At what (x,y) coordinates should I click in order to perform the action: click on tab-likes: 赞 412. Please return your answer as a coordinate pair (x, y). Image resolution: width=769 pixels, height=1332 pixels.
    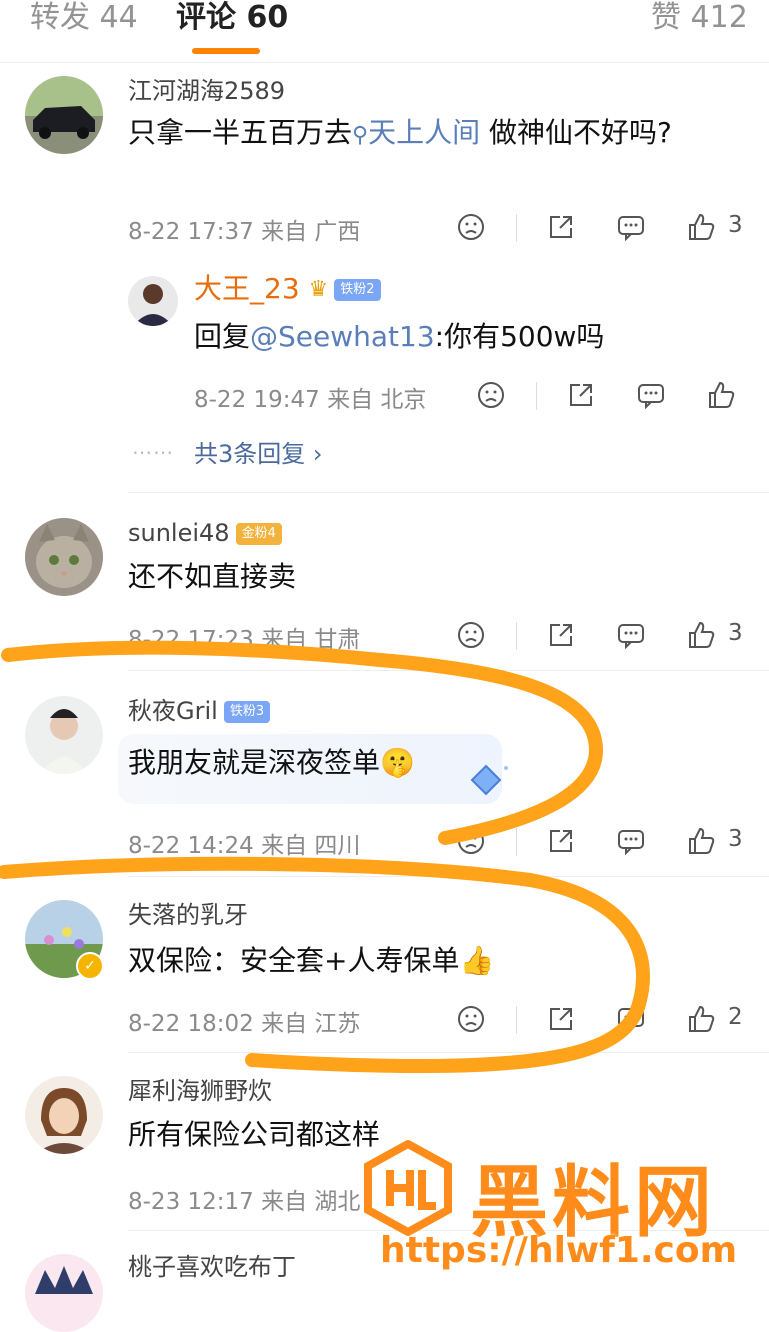
    Looking at the image, I should click on (699, 18).